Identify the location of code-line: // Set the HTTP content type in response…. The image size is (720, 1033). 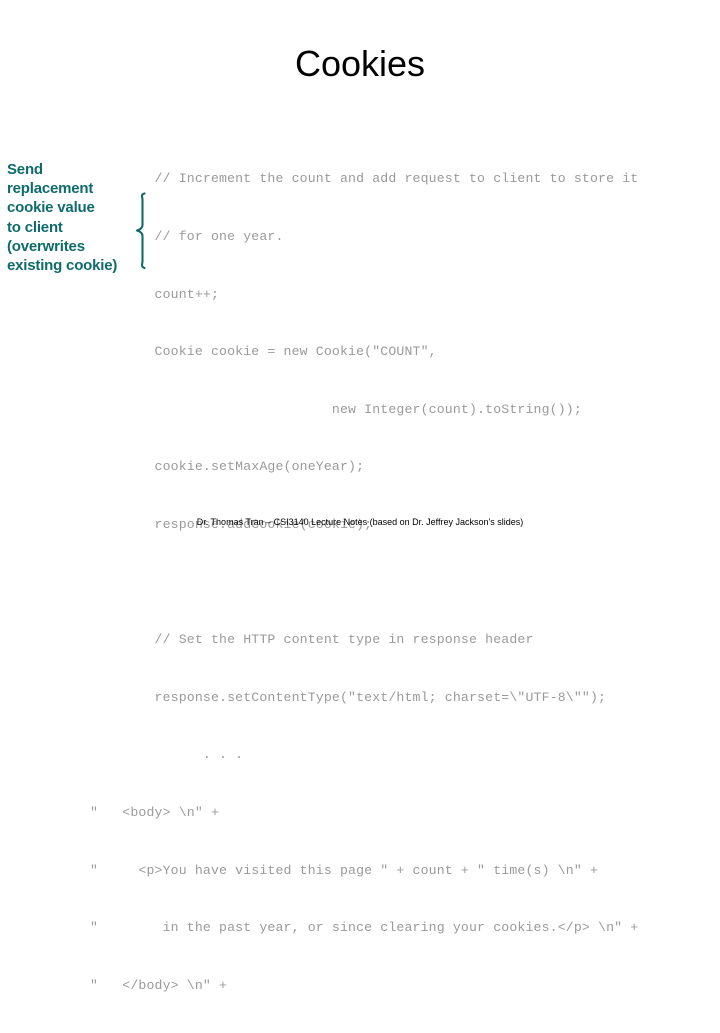
(312, 640).